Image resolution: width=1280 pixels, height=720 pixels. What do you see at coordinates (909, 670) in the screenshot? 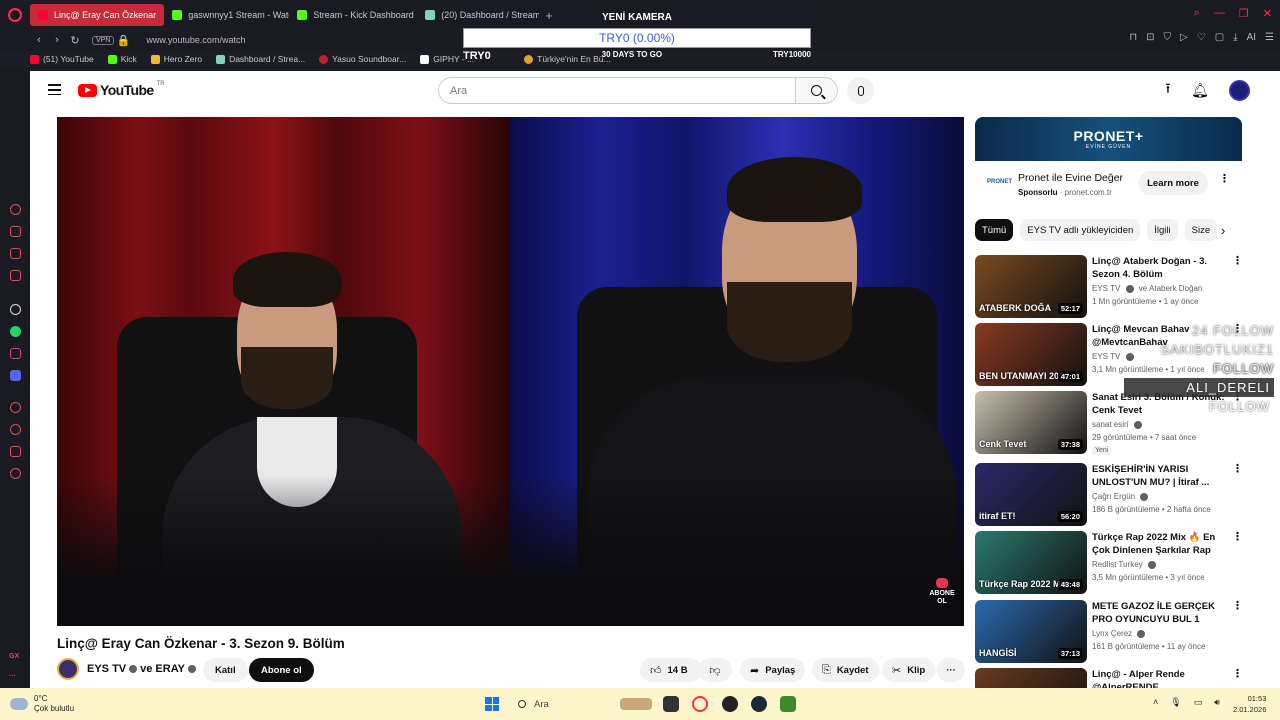
I see `clip-button: ✂ Klip` at bounding box center [909, 670].